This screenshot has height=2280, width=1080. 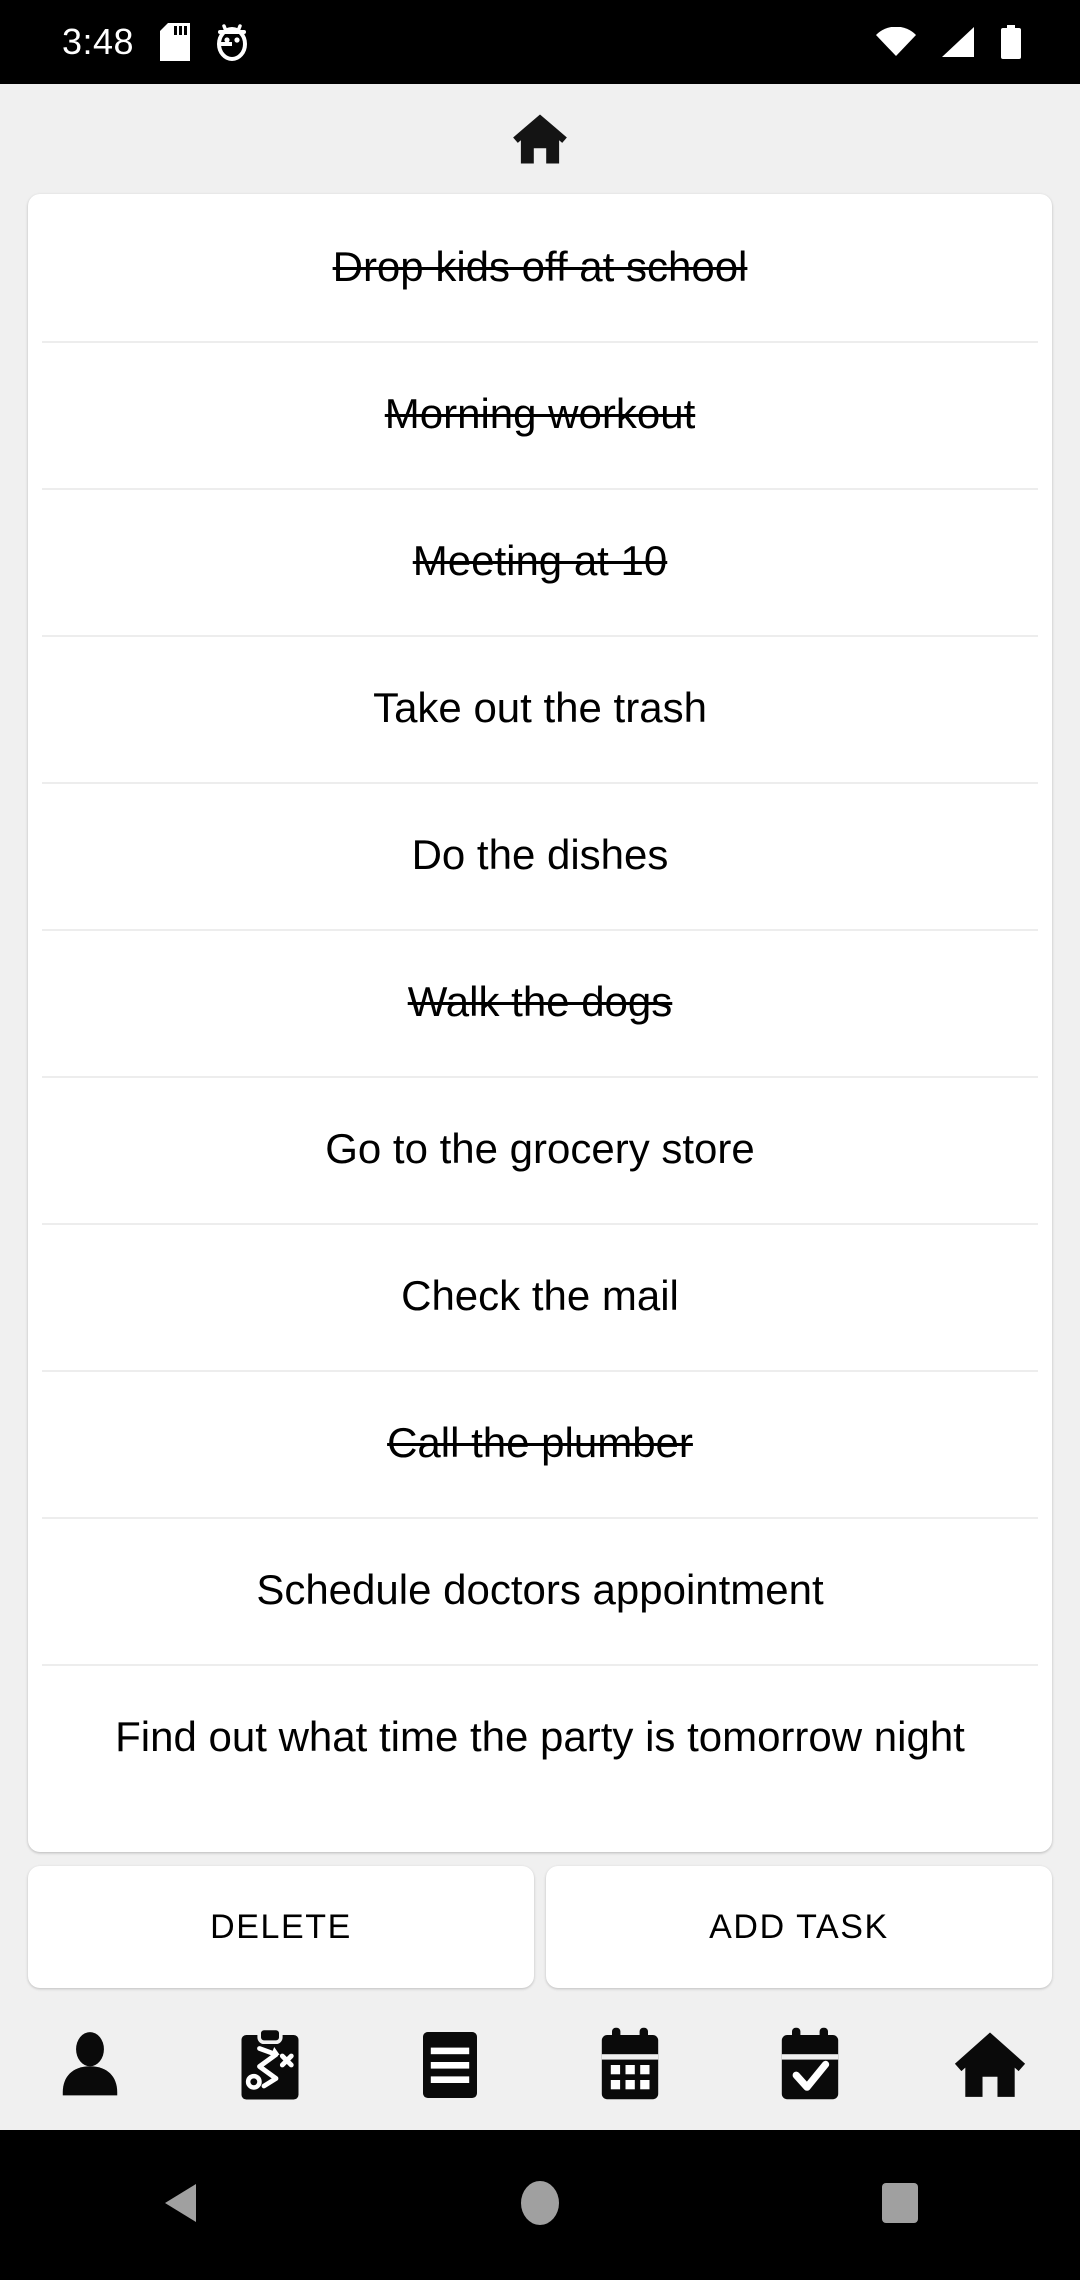 I want to click on status-bar-left: 3:48, so click(x=155, y=42).